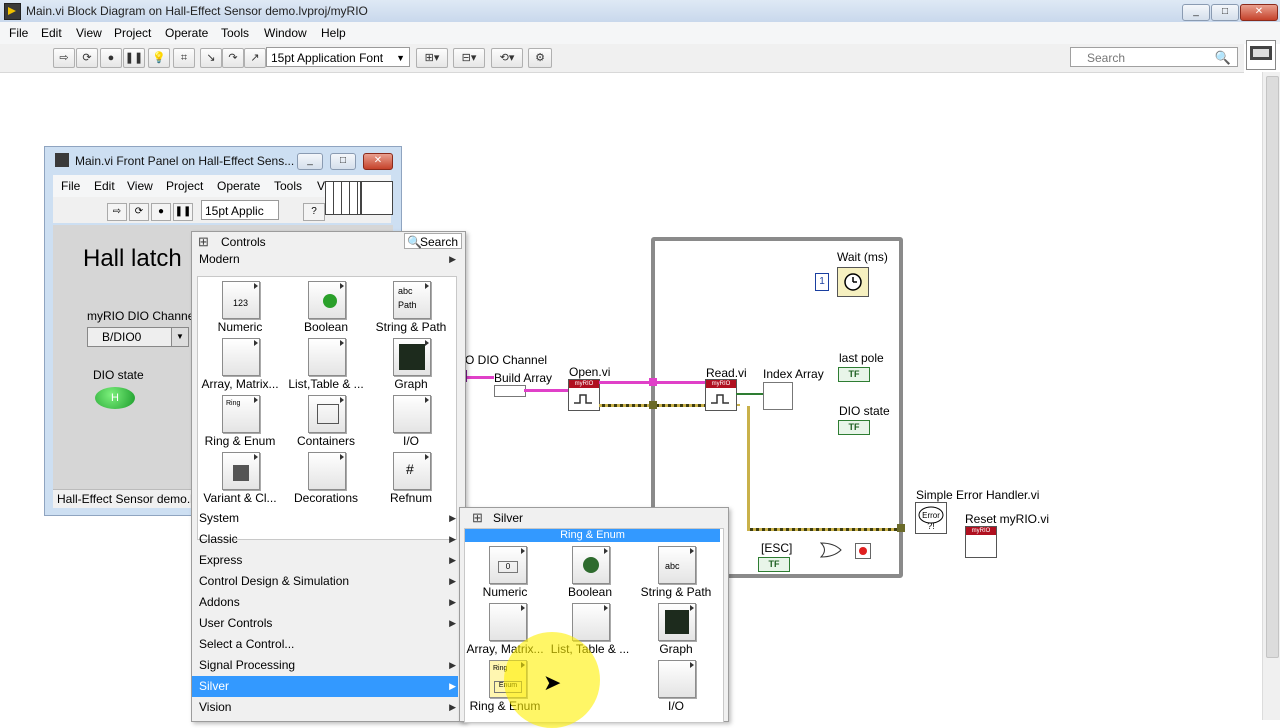 This screenshot has width=1280, height=728. I want to click on loop-tunnel-error-out, so click(901, 528).